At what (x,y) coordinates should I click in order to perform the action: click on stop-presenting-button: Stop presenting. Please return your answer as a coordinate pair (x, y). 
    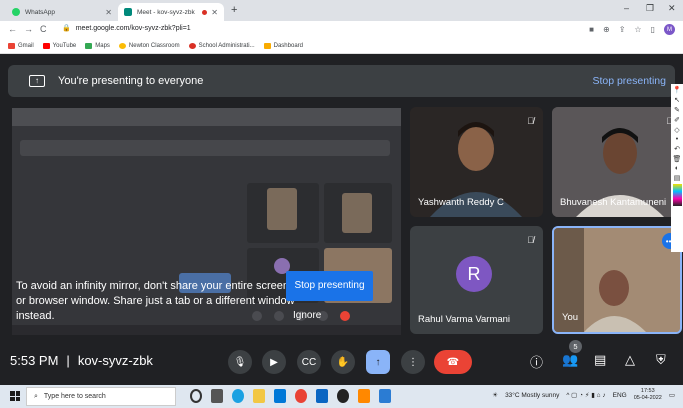
    Looking at the image, I should click on (329, 286).